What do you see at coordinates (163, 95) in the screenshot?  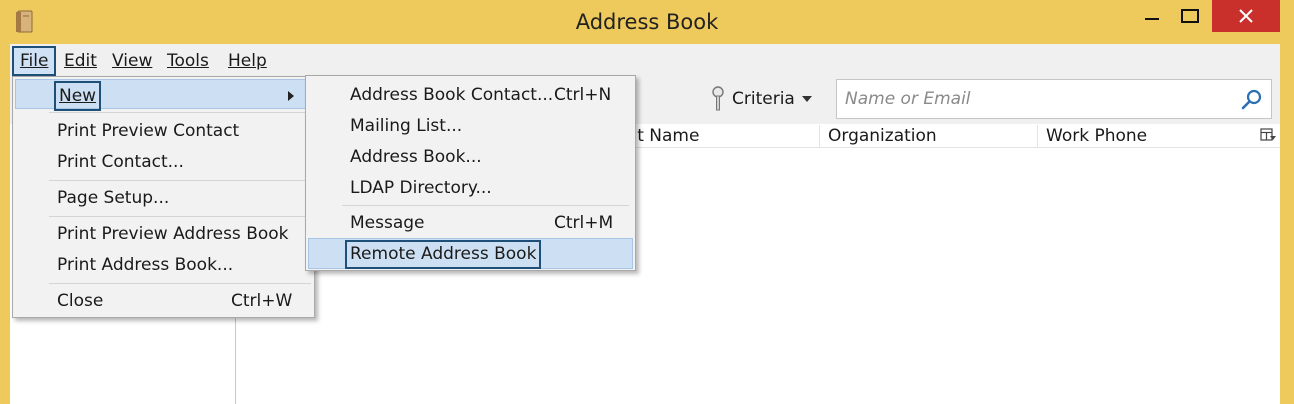 I see `file-menu-new: New` at bounding box center [163, 95].